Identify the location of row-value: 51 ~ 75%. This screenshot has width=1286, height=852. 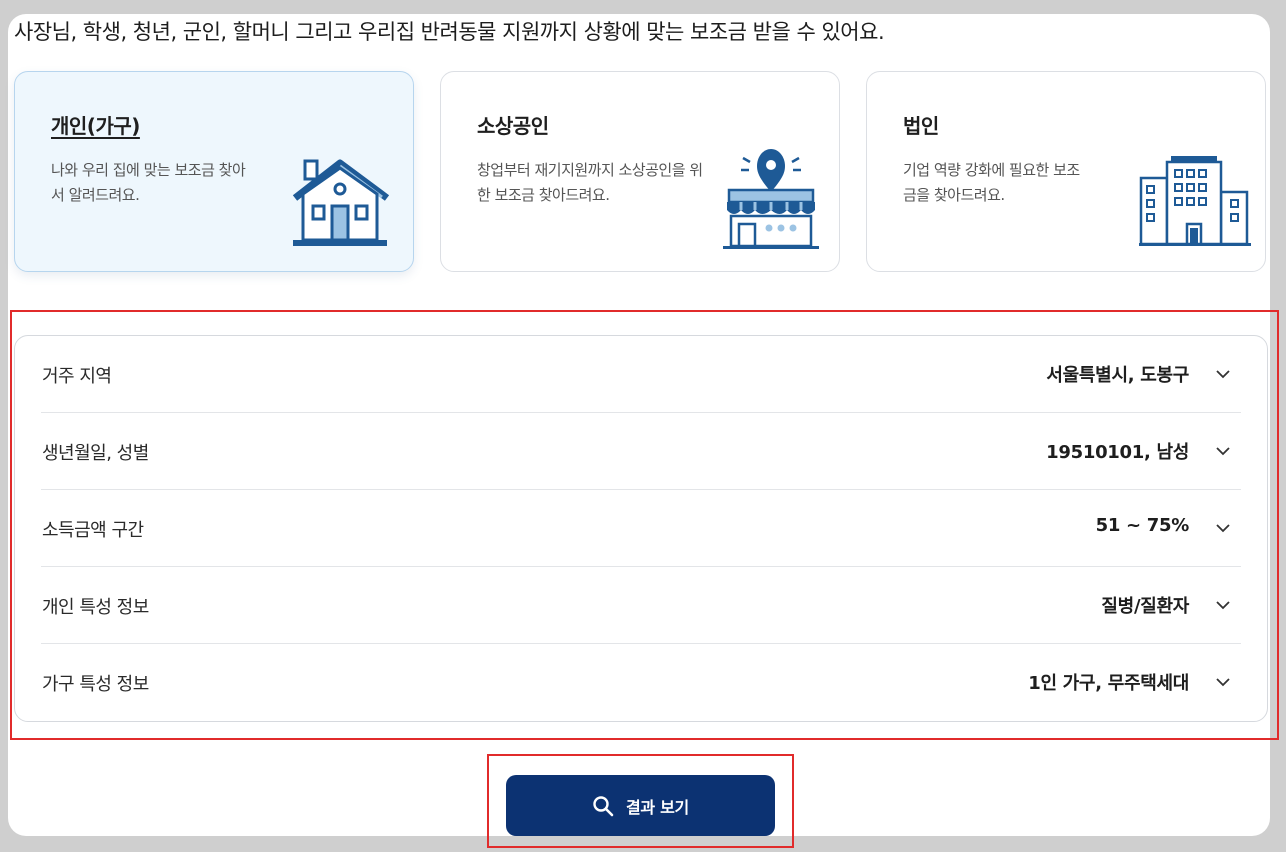
(1142, 525).